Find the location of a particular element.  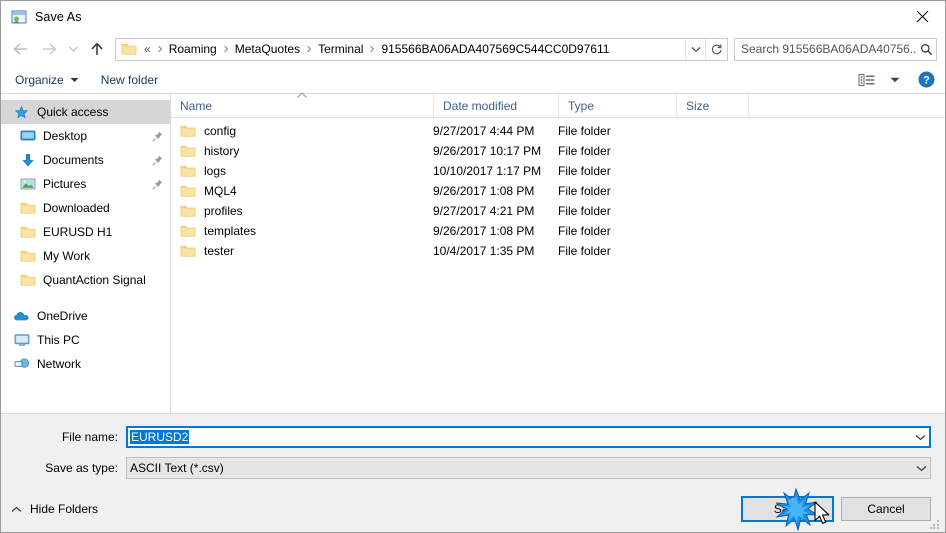

network-icon is located at coordinates (21, 364).